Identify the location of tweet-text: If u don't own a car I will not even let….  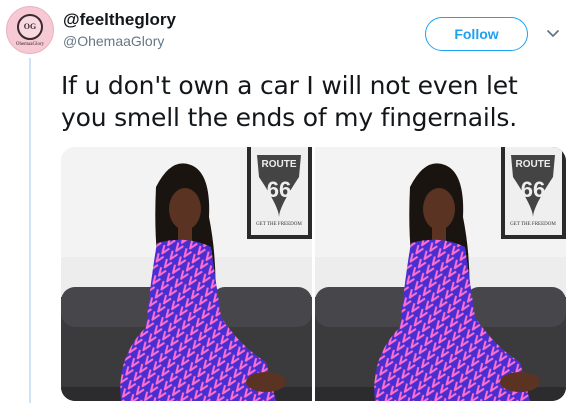
(289, 101).